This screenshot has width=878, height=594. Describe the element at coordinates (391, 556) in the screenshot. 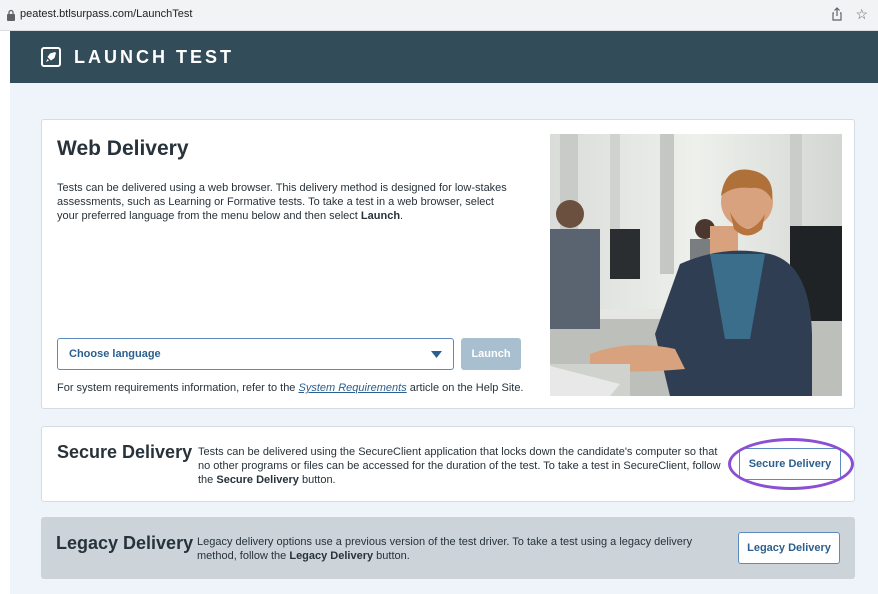

I see `legacy-desc-end: button.` at that location.